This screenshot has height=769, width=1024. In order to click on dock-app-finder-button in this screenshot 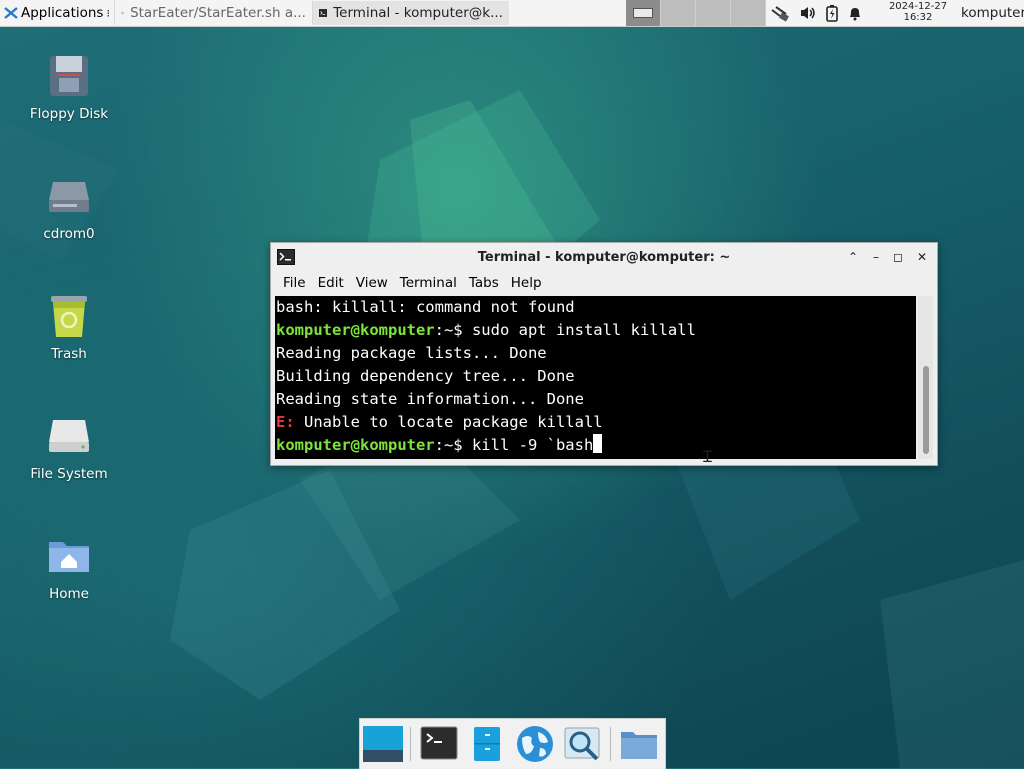, I will do `click(583, 744)`.